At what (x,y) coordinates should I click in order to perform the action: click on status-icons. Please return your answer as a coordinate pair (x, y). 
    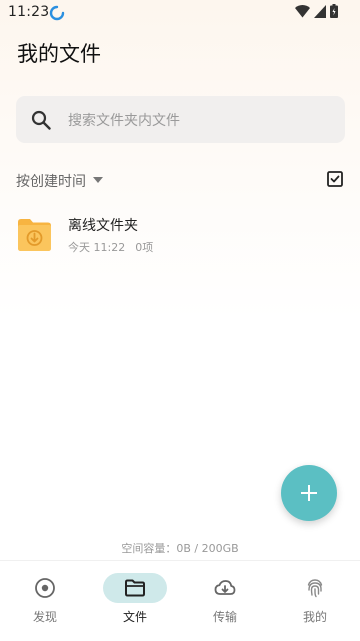
    Looking at the image, I should click on (316, 11).